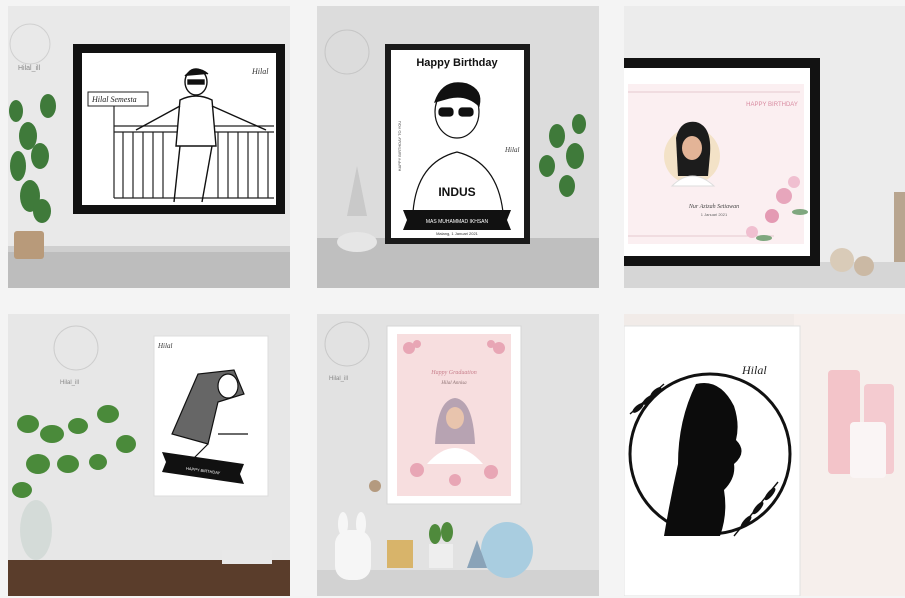 This screenshot has height=598, width=905. Describe the element at coordinates (458, 455) in the screenshot. I see `photo-tile-5: Hilal_ill Happy Graduation Hilal Annisa` at that location.